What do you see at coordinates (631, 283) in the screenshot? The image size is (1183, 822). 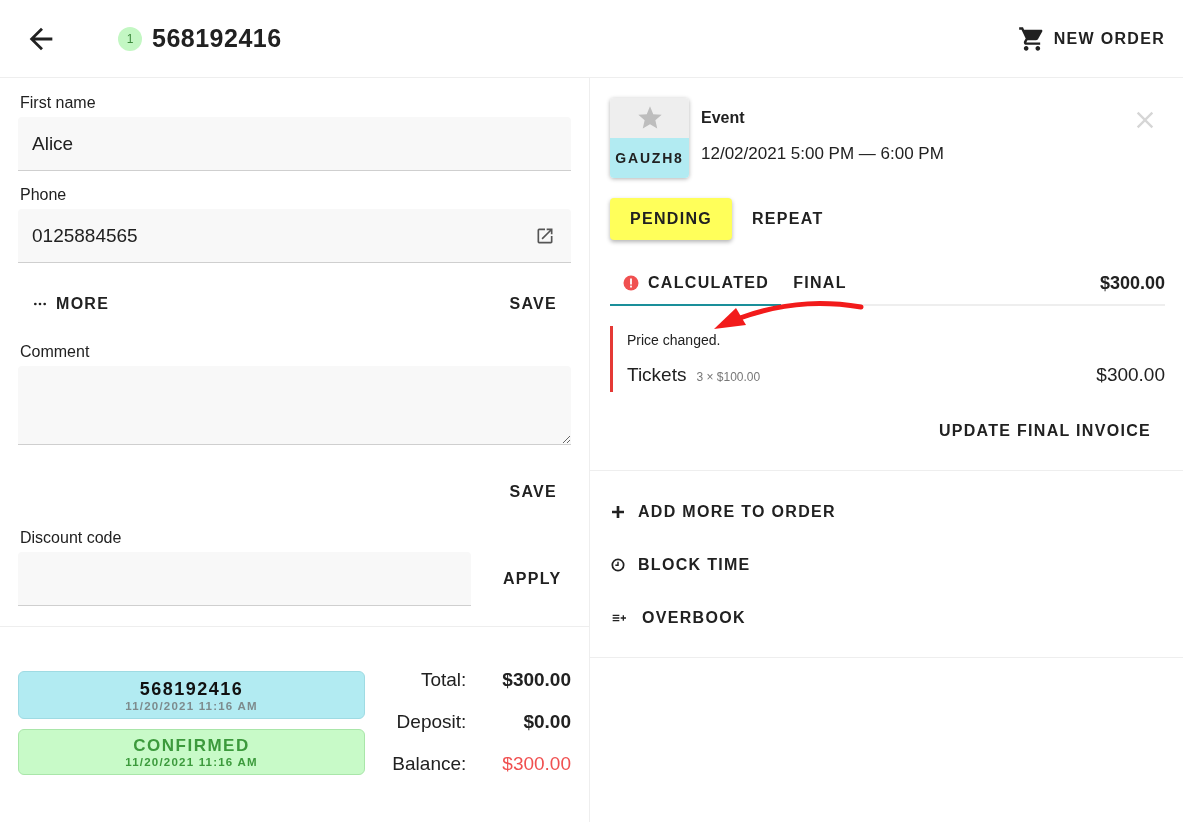 I see `warning-icon` at bounding box center [631, 283].